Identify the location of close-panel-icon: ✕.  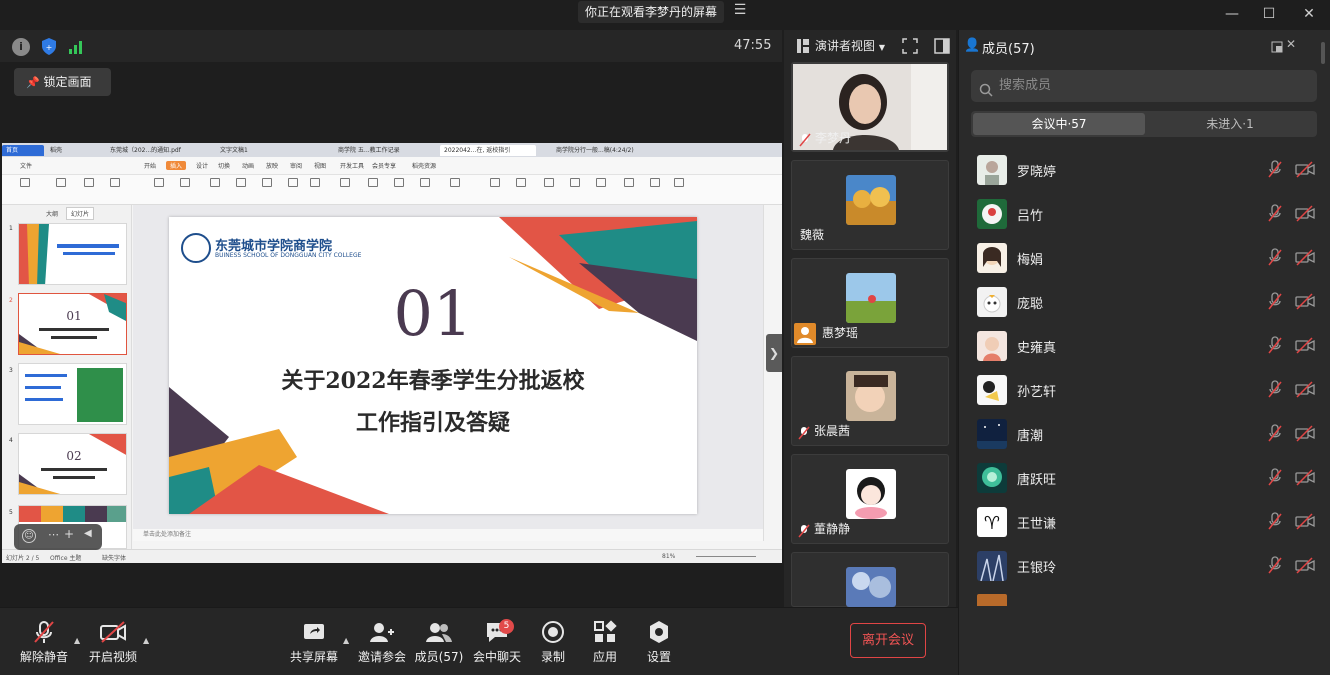
(1291, 44).